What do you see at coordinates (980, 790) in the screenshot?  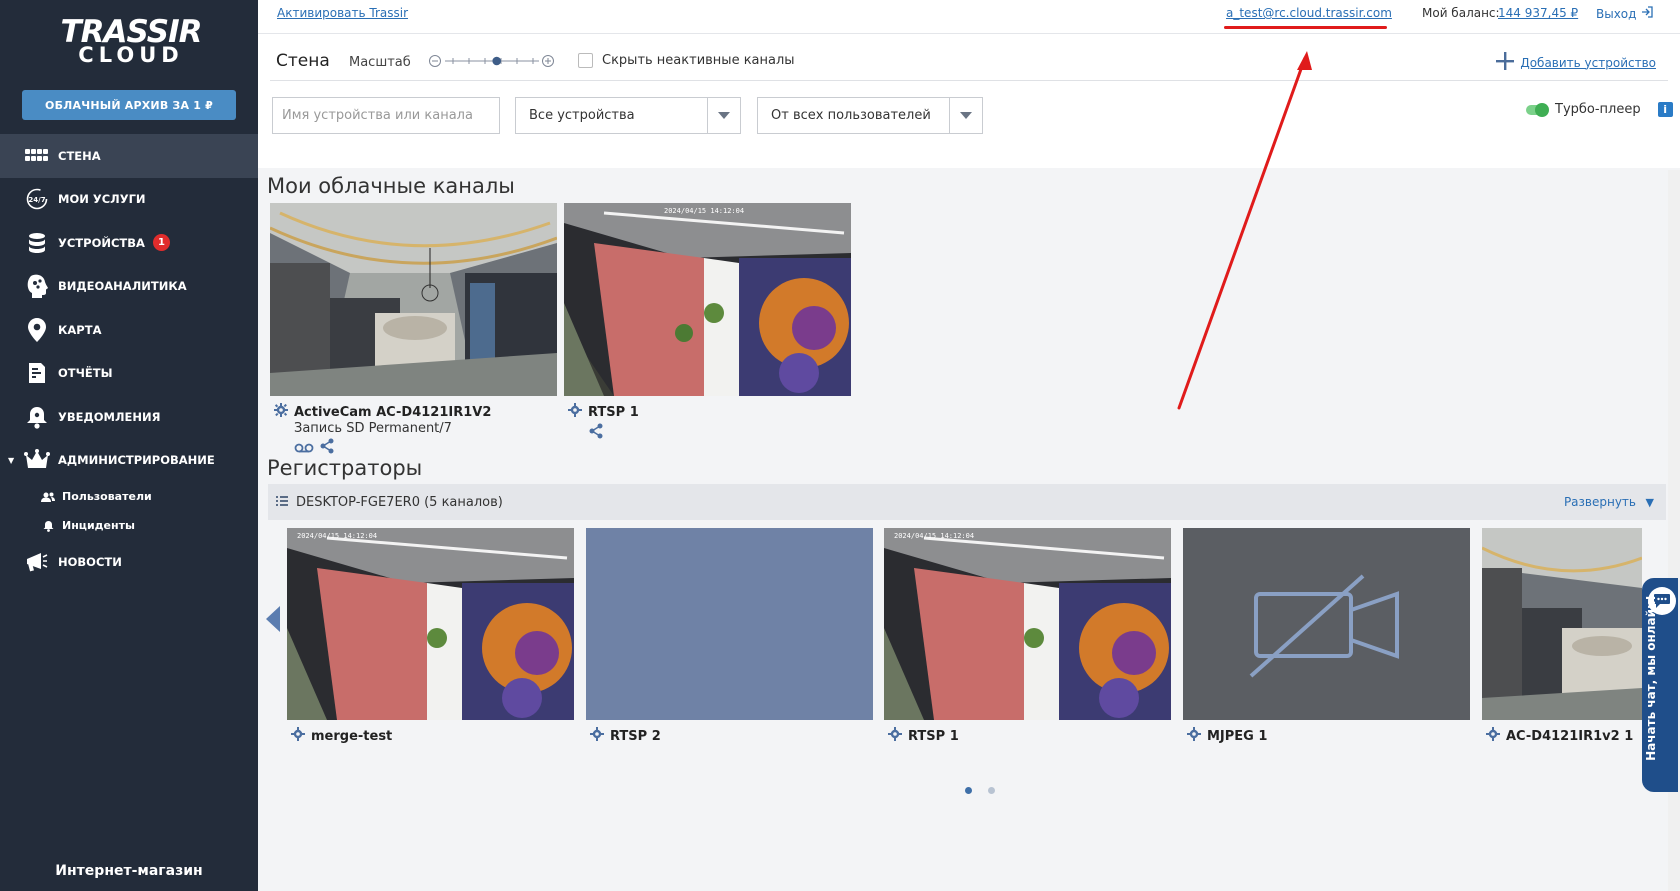 I see `carousel-pagination` at bounding box center [980, 790].